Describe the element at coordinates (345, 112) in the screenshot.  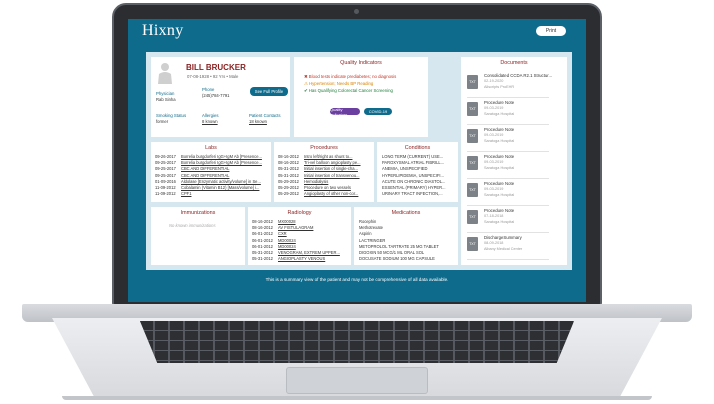
I see `quality-indicators-button: Quality Indicators` at that location.